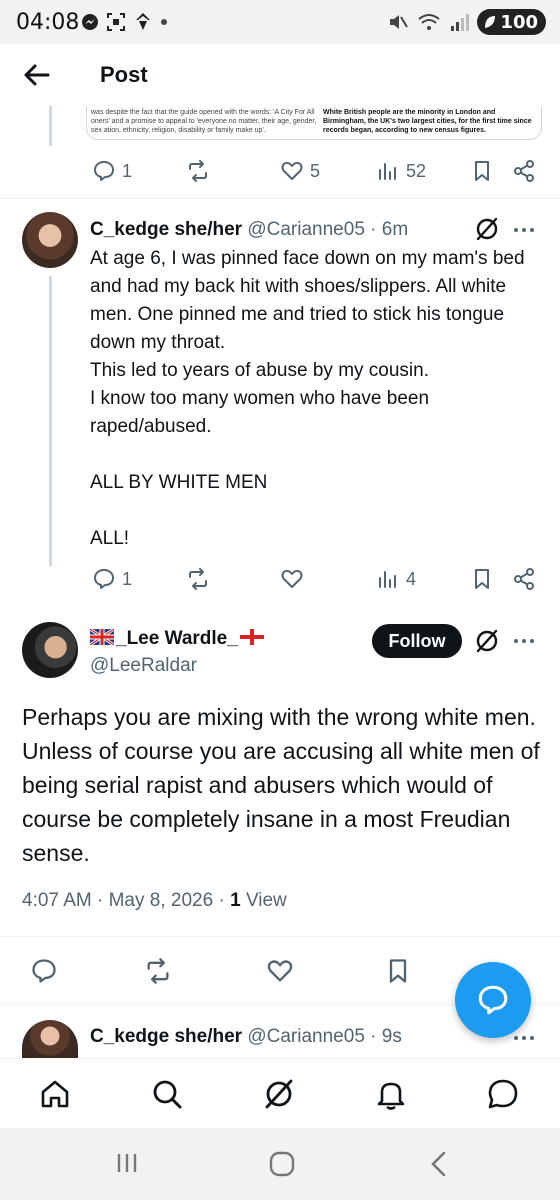 Image resolution: width=560 pixels, height=1200 pixels. What do you see at coordinates (246, 1037) in the screenshot?
I see `reply-author-line: C_kedge she/her @Carianne05 · 9s` at bounding box center [246, 1037].